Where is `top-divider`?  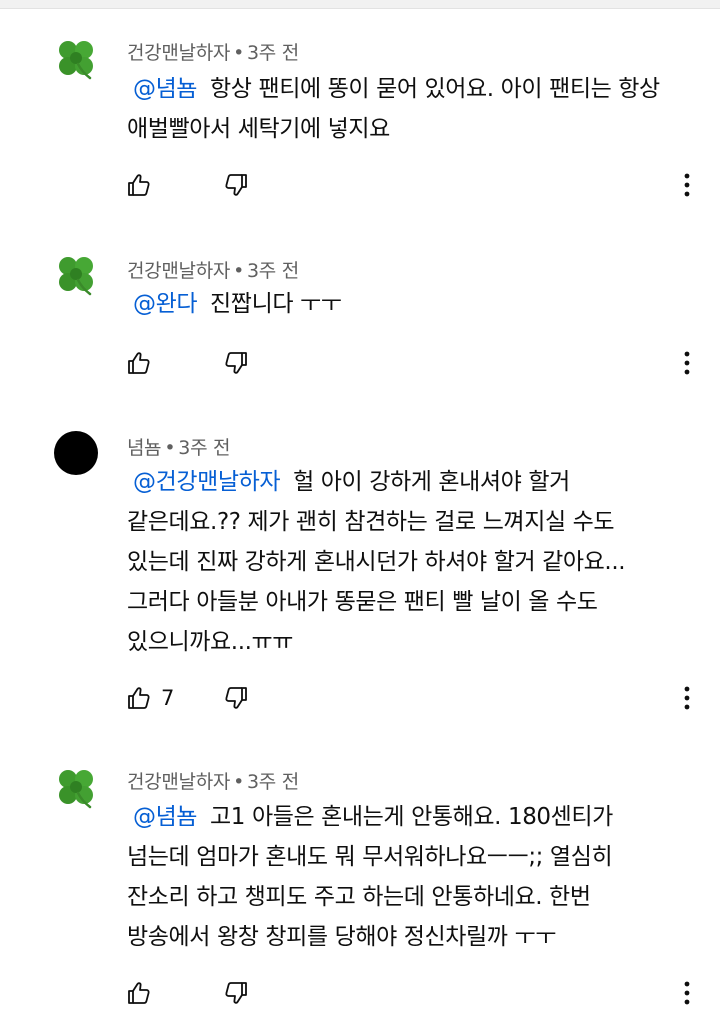 top-divider is located at coordinates (360, 4).